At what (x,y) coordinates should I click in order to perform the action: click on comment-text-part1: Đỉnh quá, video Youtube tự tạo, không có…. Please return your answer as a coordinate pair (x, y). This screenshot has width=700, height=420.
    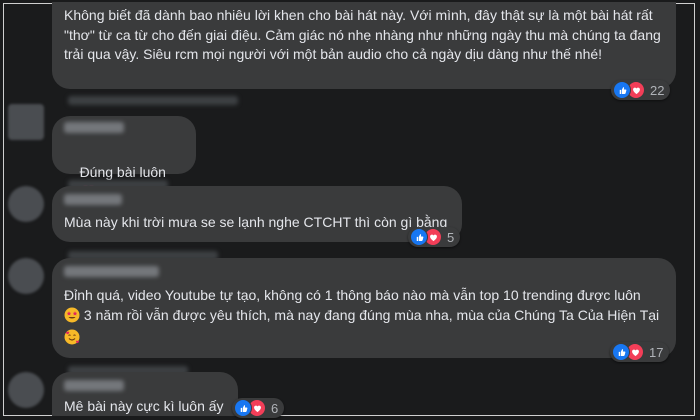
    Looking at the image, I should click on (352, 295).